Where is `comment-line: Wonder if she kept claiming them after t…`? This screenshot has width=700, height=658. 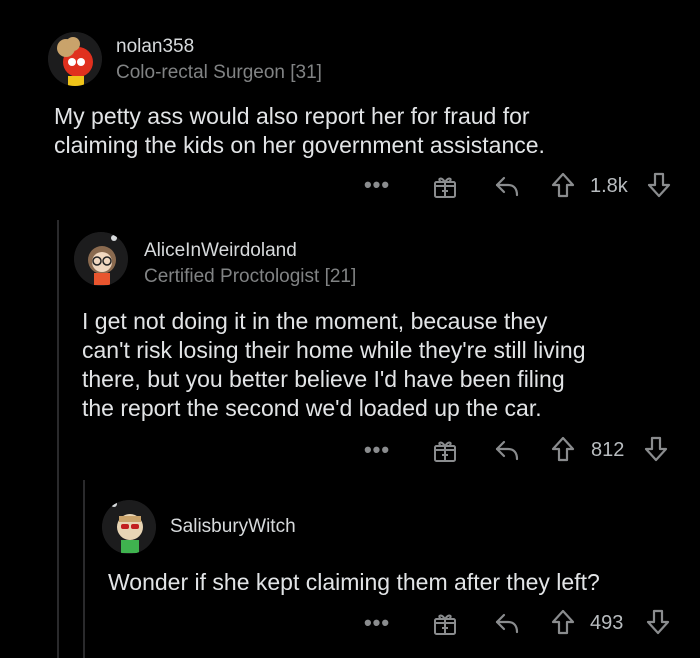 comment-line: Wonder if she kept claiming them after t… is located at coordinates (354, 582).